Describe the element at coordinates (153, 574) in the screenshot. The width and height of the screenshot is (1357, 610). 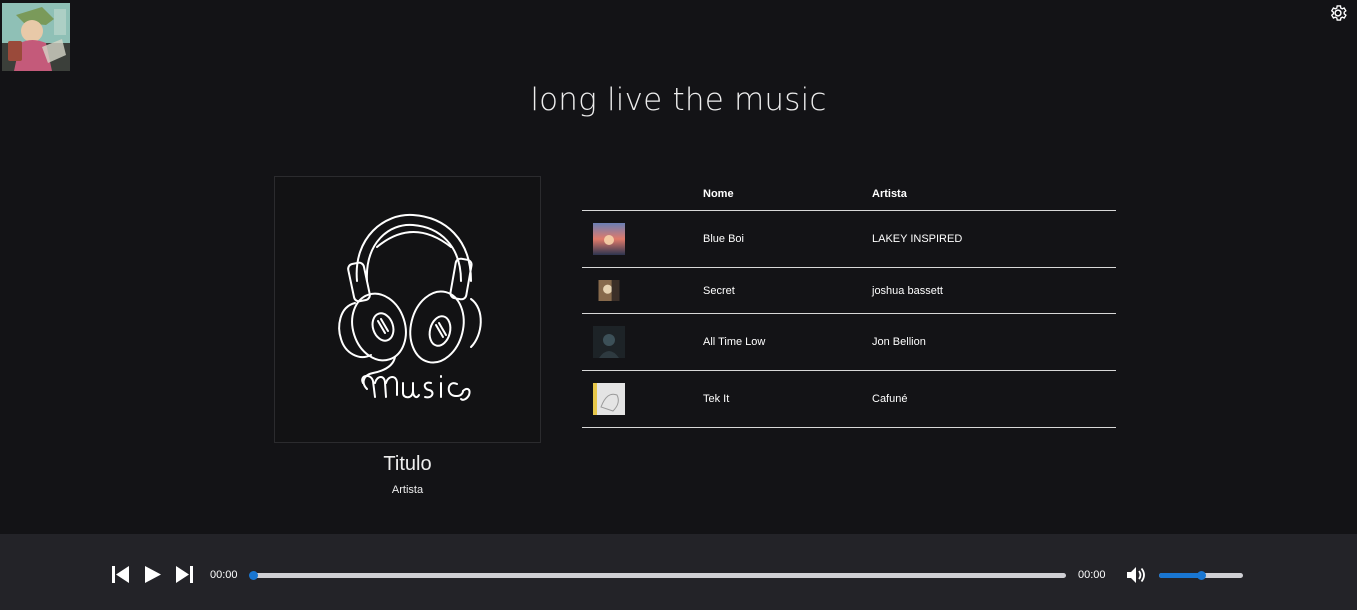
I see `play-icon` at that location.